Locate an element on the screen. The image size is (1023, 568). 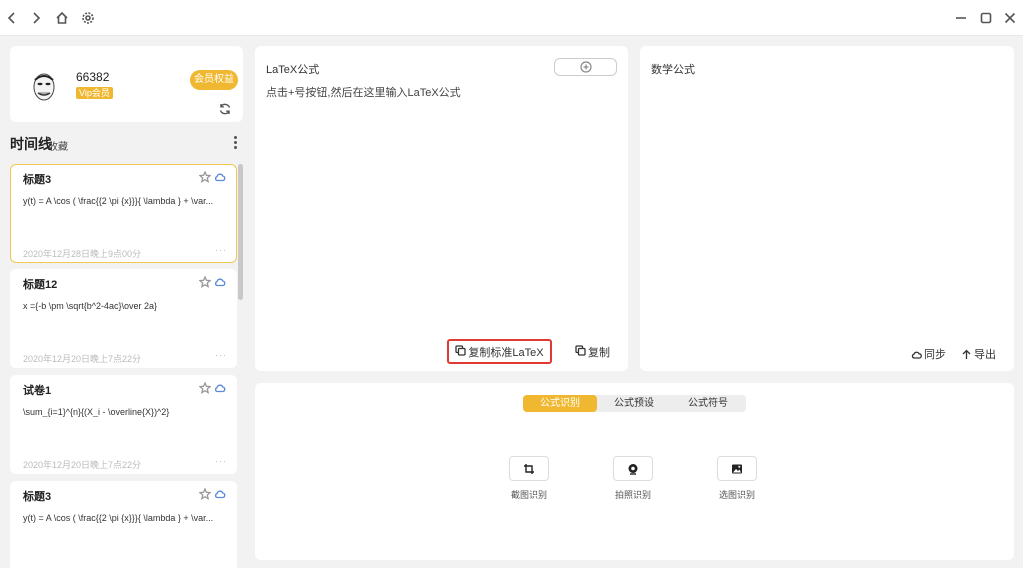
timeline-title: 时间线 is located at coordinates (31, 144).